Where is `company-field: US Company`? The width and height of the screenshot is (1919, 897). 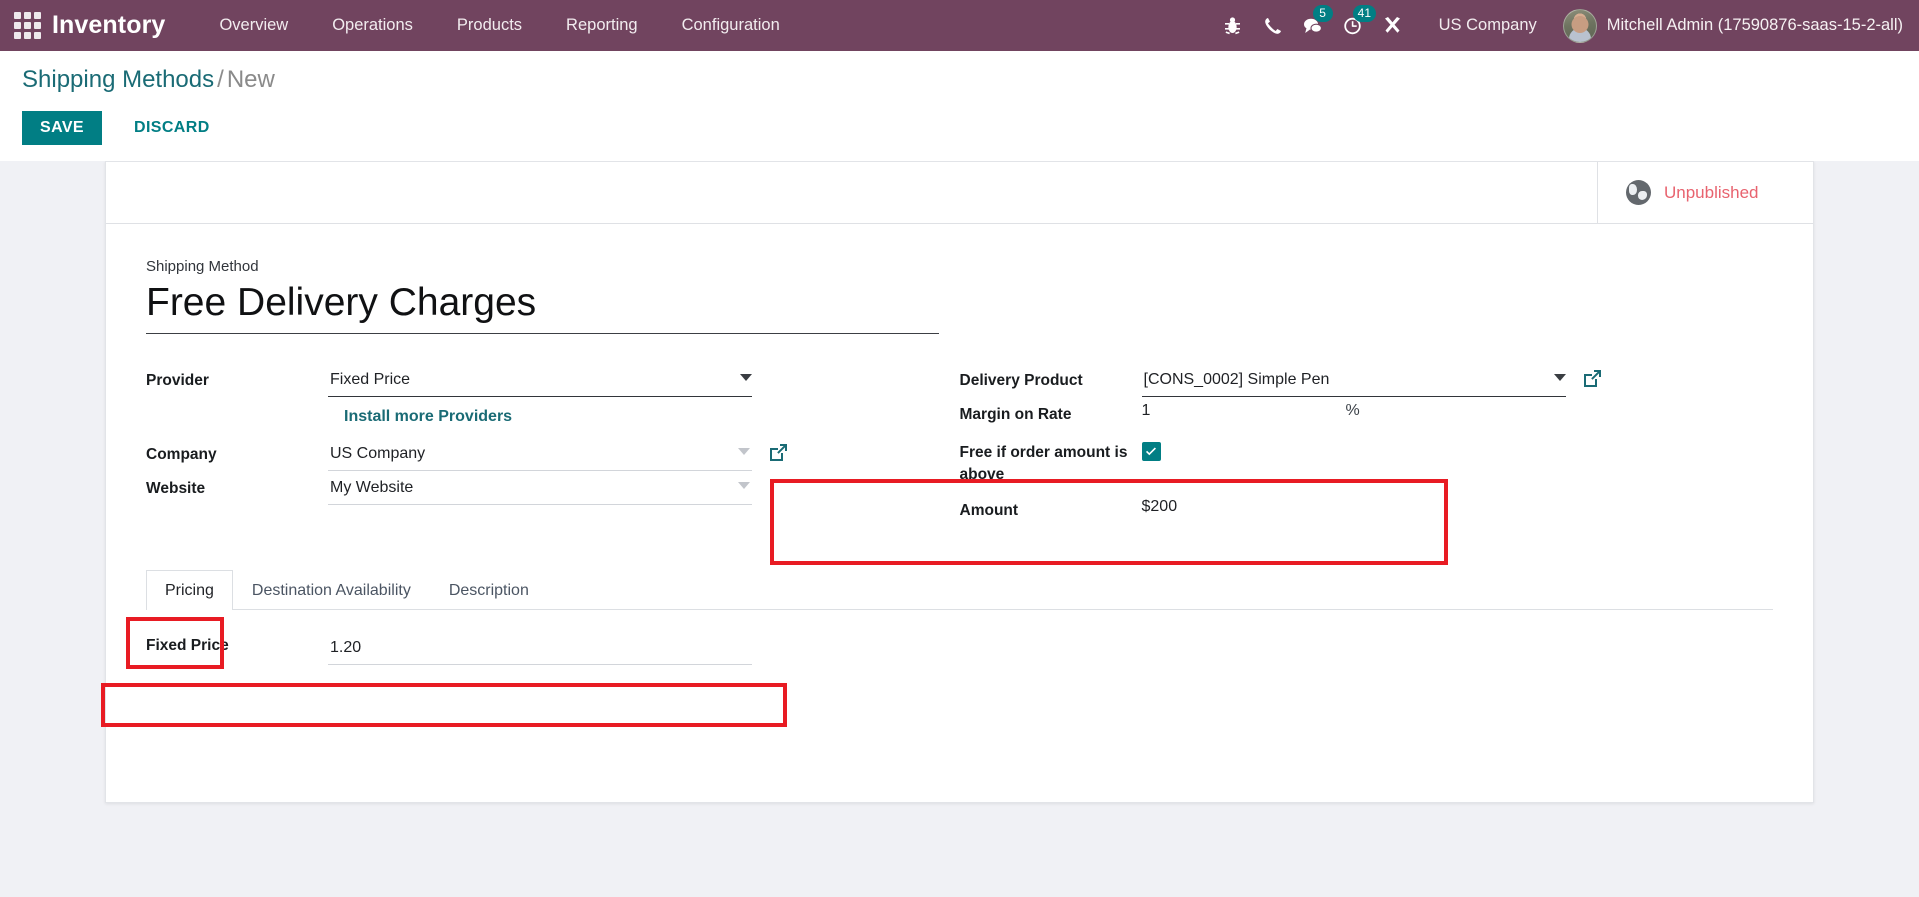 company-field: US Company is located at coordinates (644, 454).